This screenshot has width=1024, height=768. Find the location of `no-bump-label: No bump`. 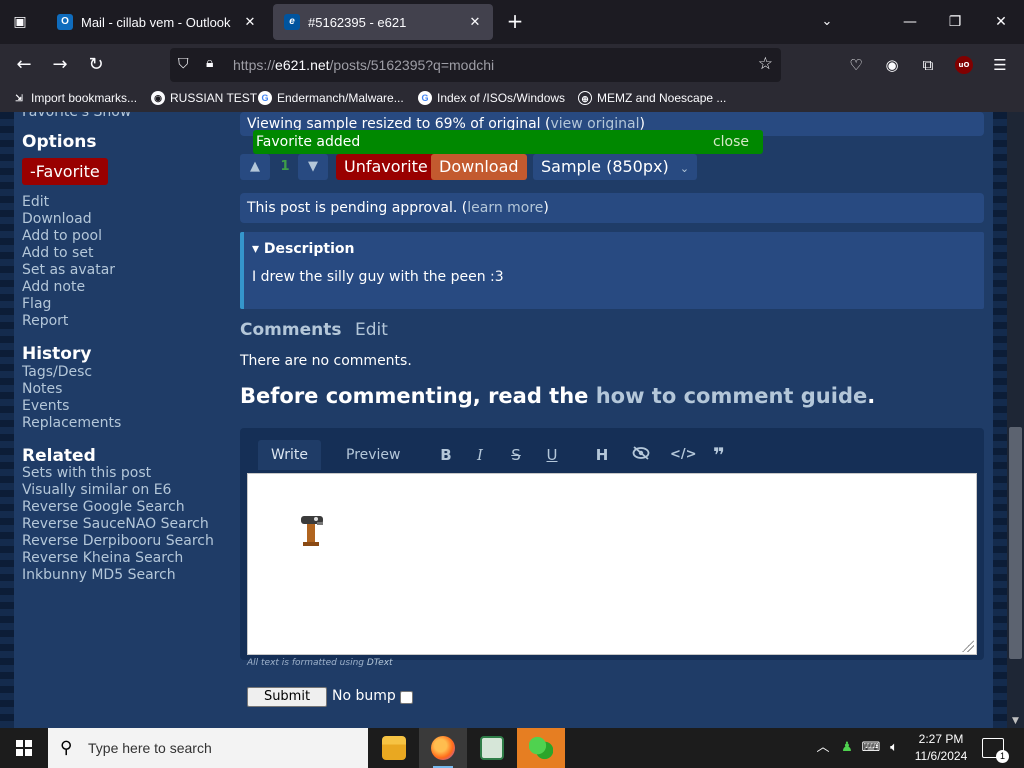

no-bump-label: No bump is located at coordinates (364, 696).